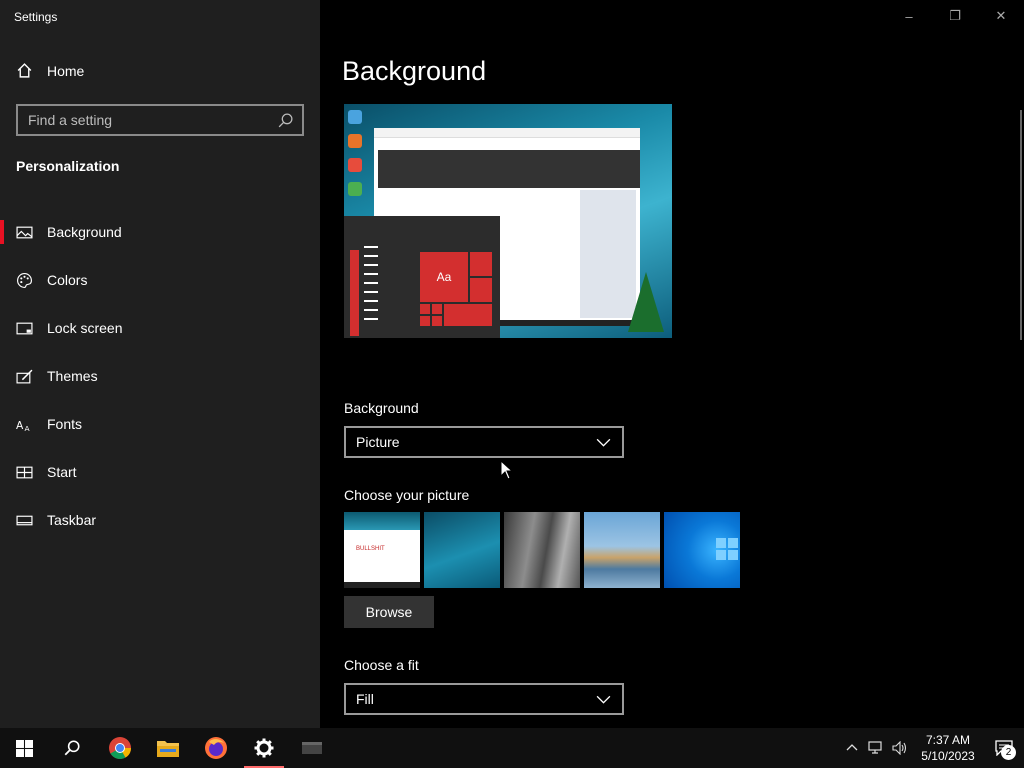  I want to click on chrome-taskbar-button, so click(120, 748).